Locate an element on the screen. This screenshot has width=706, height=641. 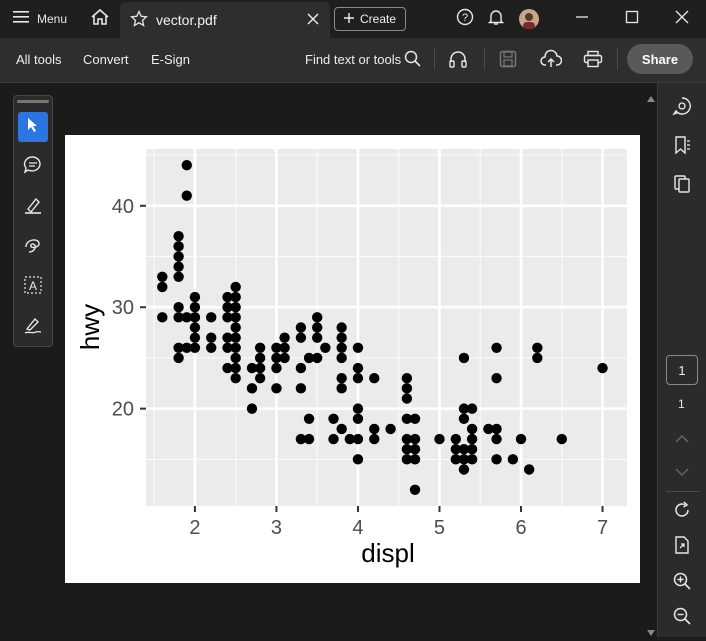
right-side-panel: 1 1 is located at coordinates (681, 360).